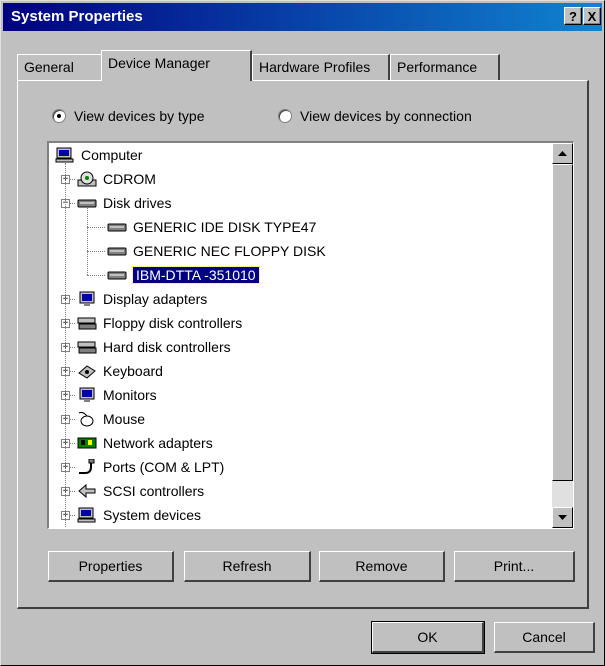  I want to click on cancel-button: Cancel, so click(544, 637).